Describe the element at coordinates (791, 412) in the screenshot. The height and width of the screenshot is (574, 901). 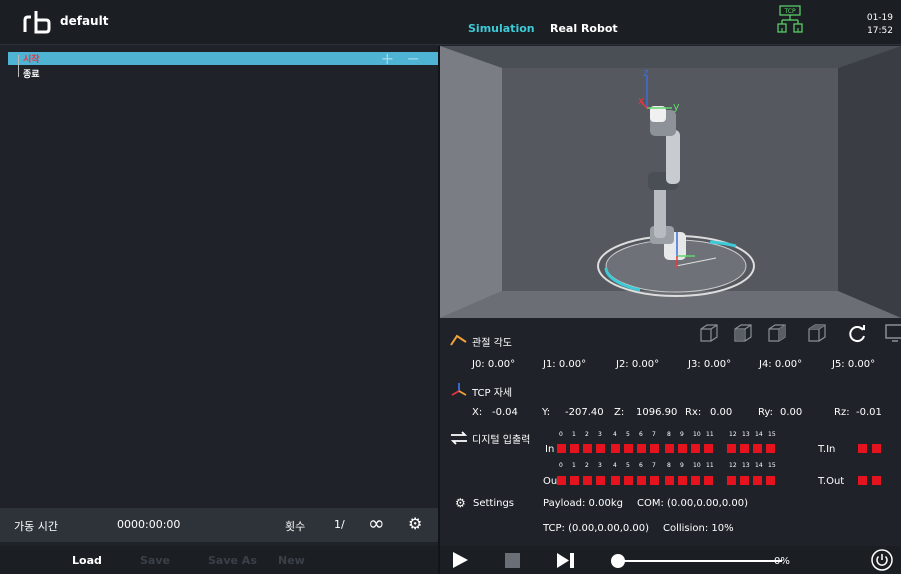
I see `tcp-ry-value: 0.00` at that location.